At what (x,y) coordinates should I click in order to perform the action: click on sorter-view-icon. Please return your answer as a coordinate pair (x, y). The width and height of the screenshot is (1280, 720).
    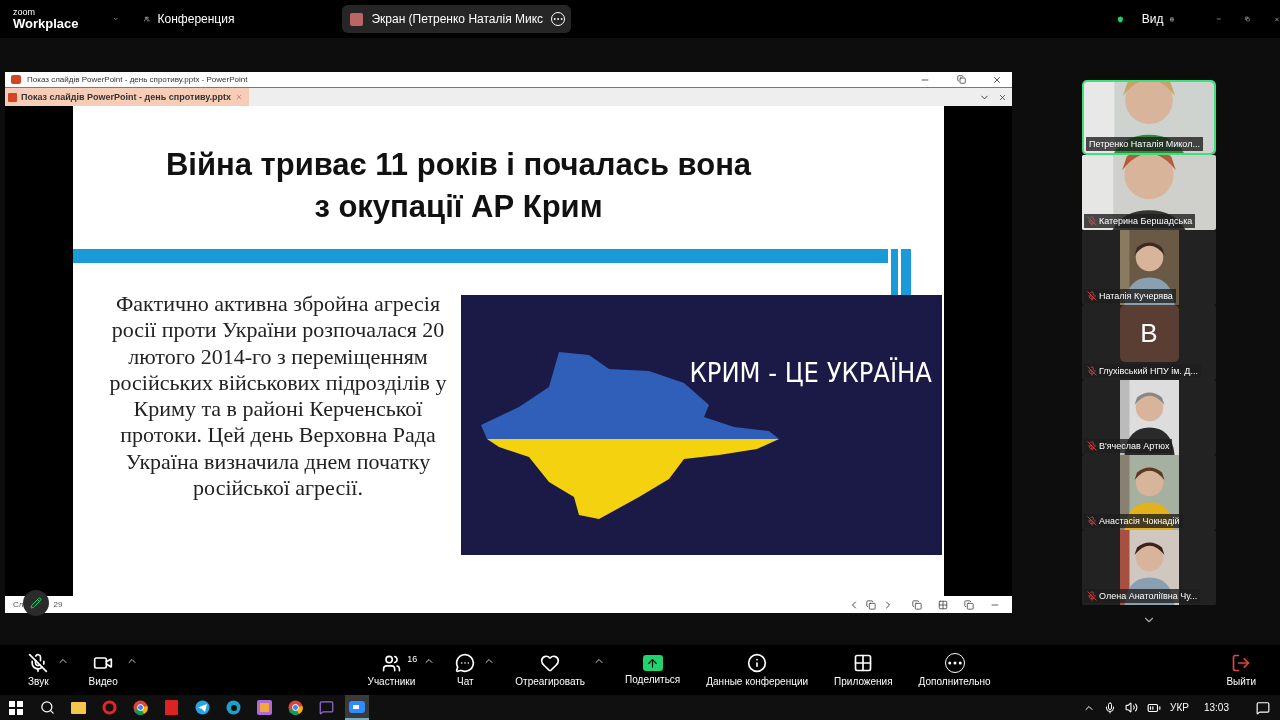
    Looking at the image, I should click on (943, 604).